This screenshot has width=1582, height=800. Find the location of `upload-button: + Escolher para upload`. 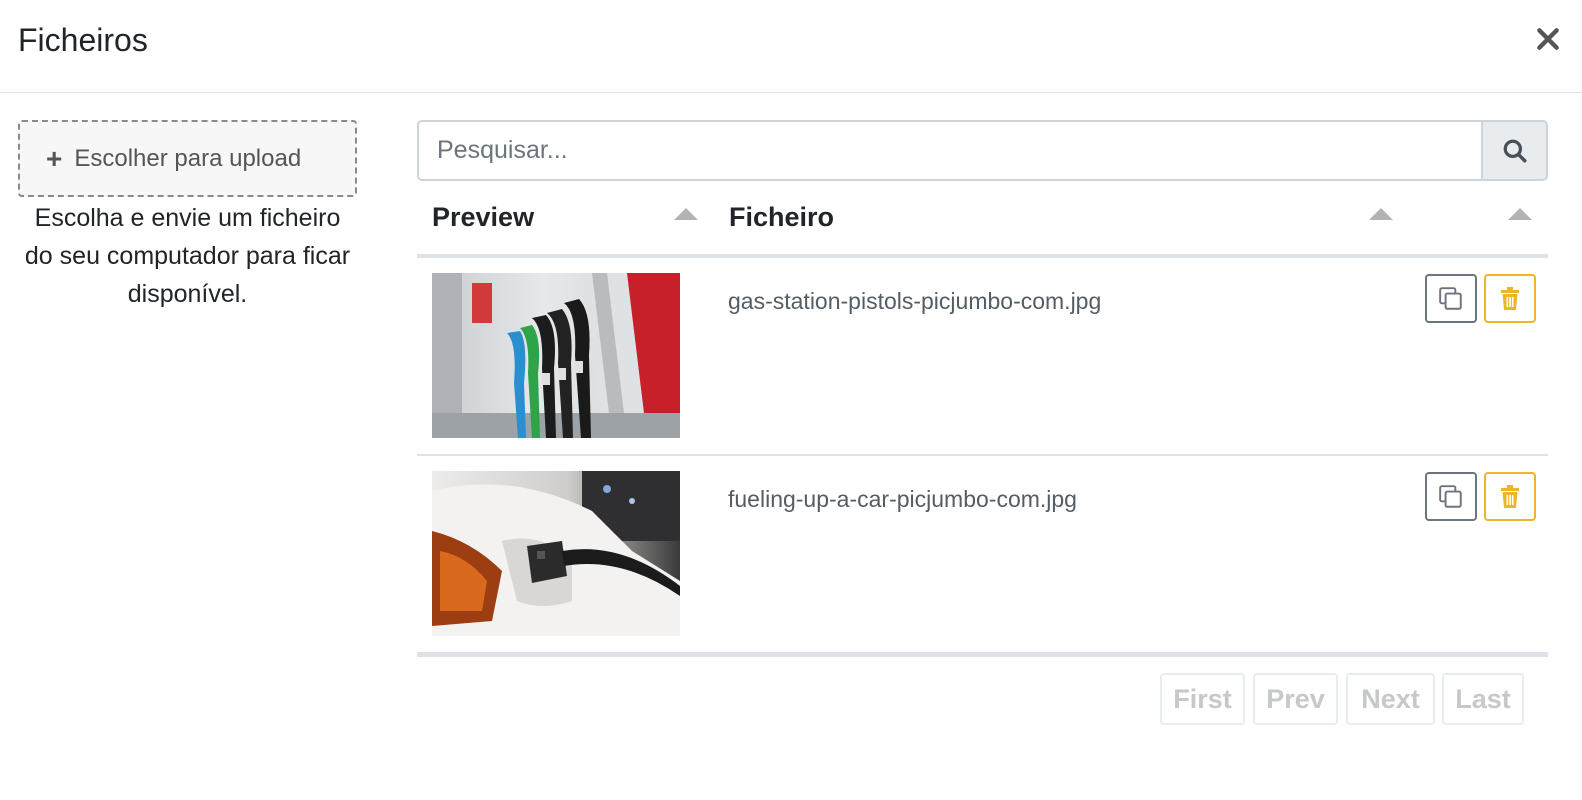

upload-button: + Escolher para upload is located at coordinates (187, 158).